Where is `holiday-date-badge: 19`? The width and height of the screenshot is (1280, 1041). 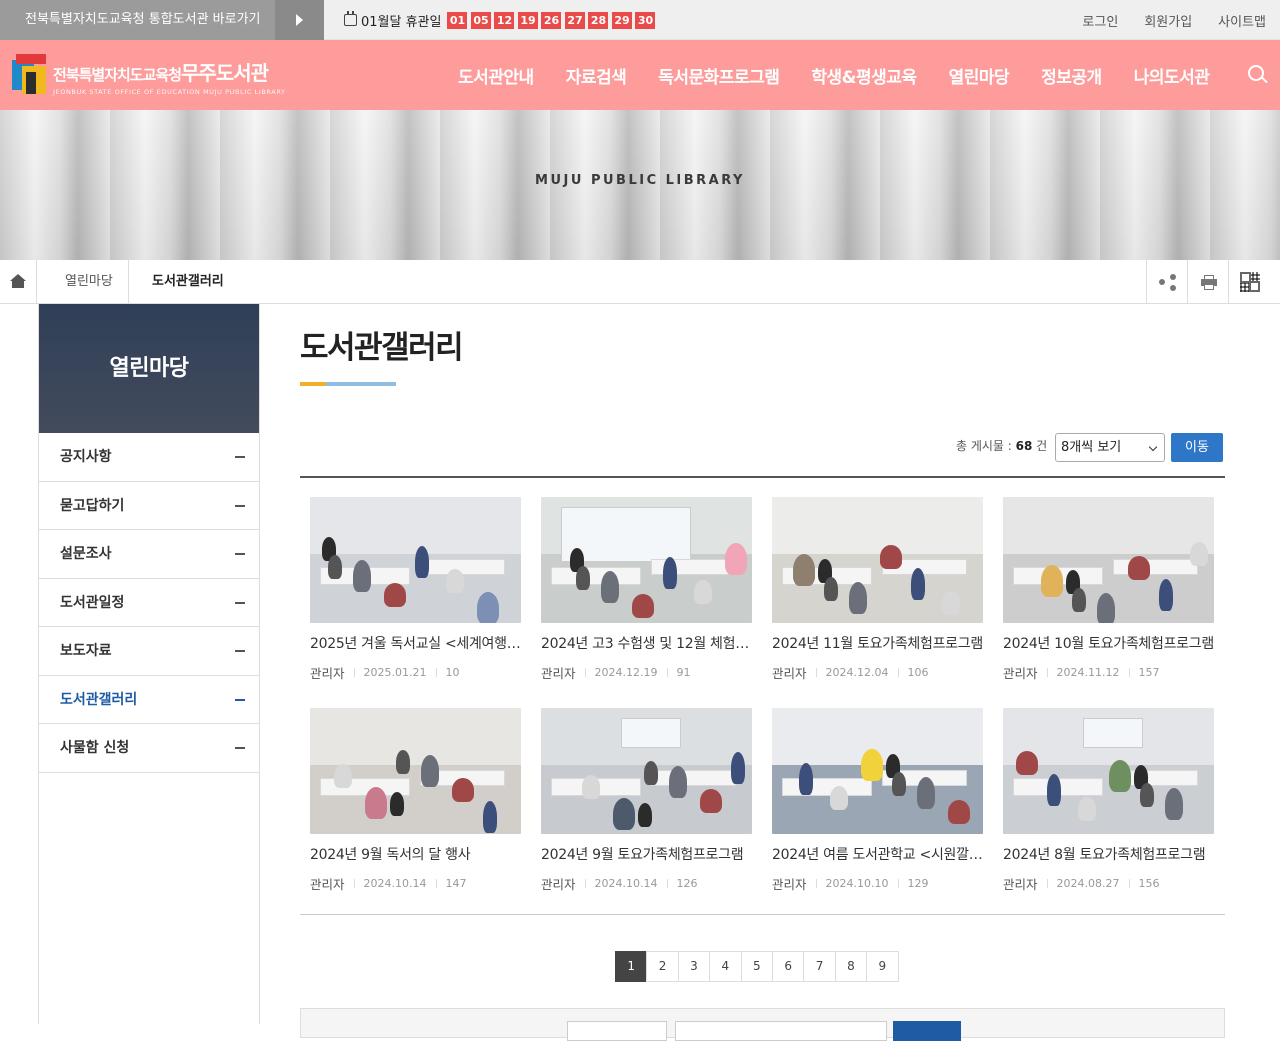 holiday-date-badge: 19 is located at coordinates (527, 20).